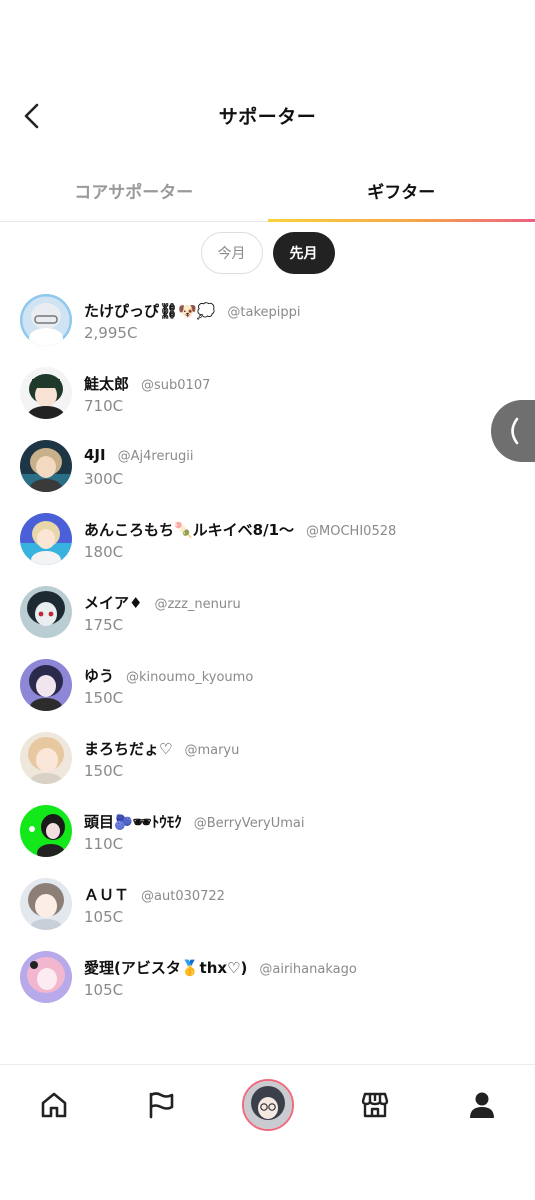 The width and height of the screenshot is (535, 1200). Describe the element at coordinates (351, 531) in the screenshot. I see `supporter-handle: @MOCHI0528` at that location.